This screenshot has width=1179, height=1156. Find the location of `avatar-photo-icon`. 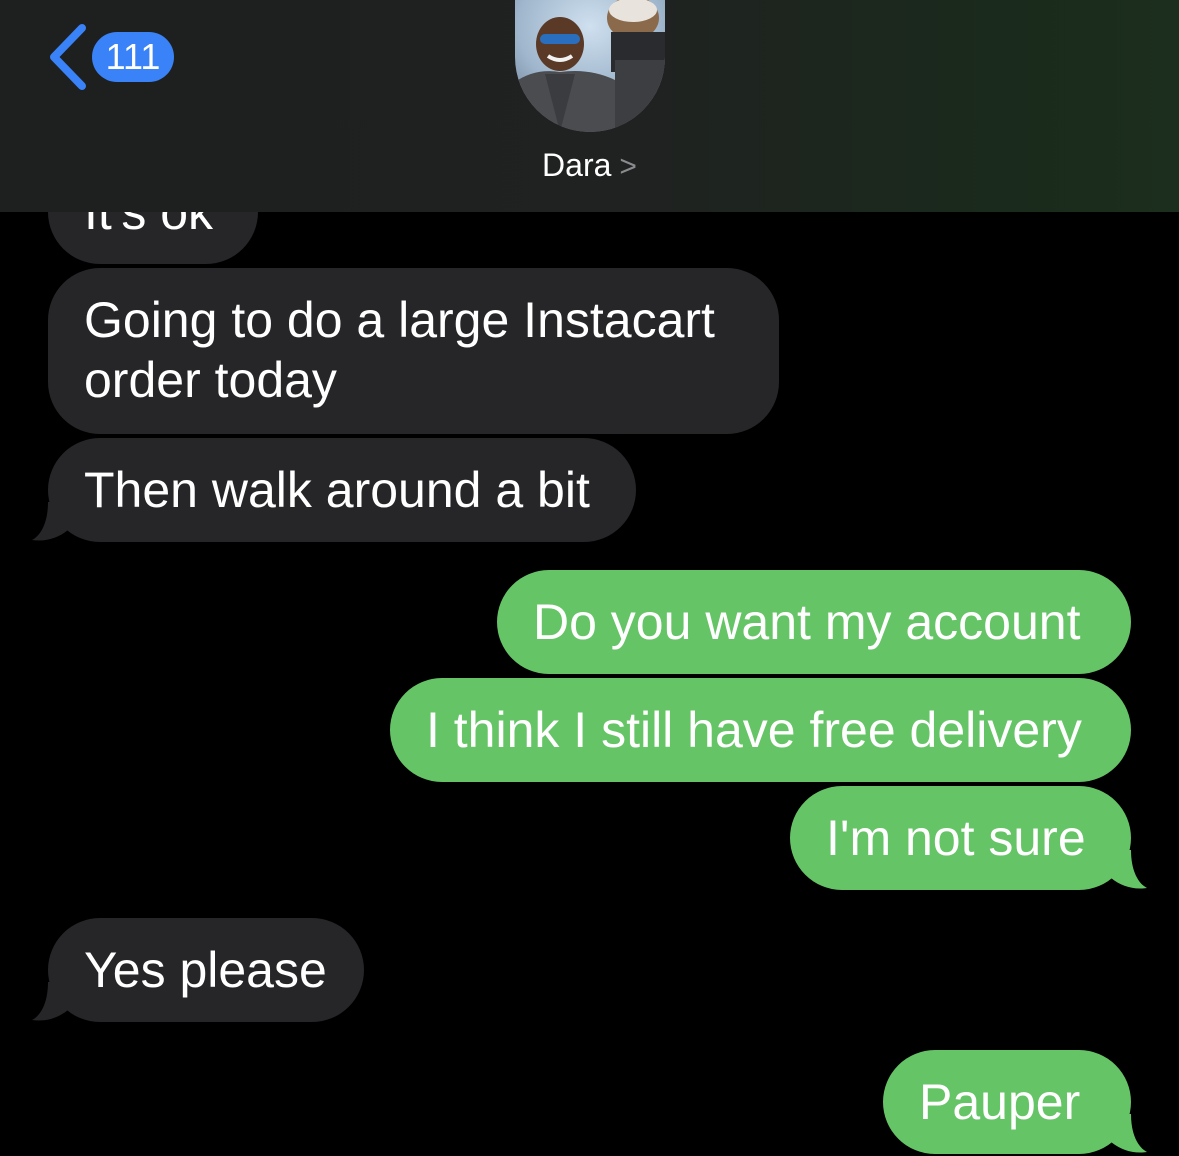

avatar-photo-icon is located at coordinates (590, 66).